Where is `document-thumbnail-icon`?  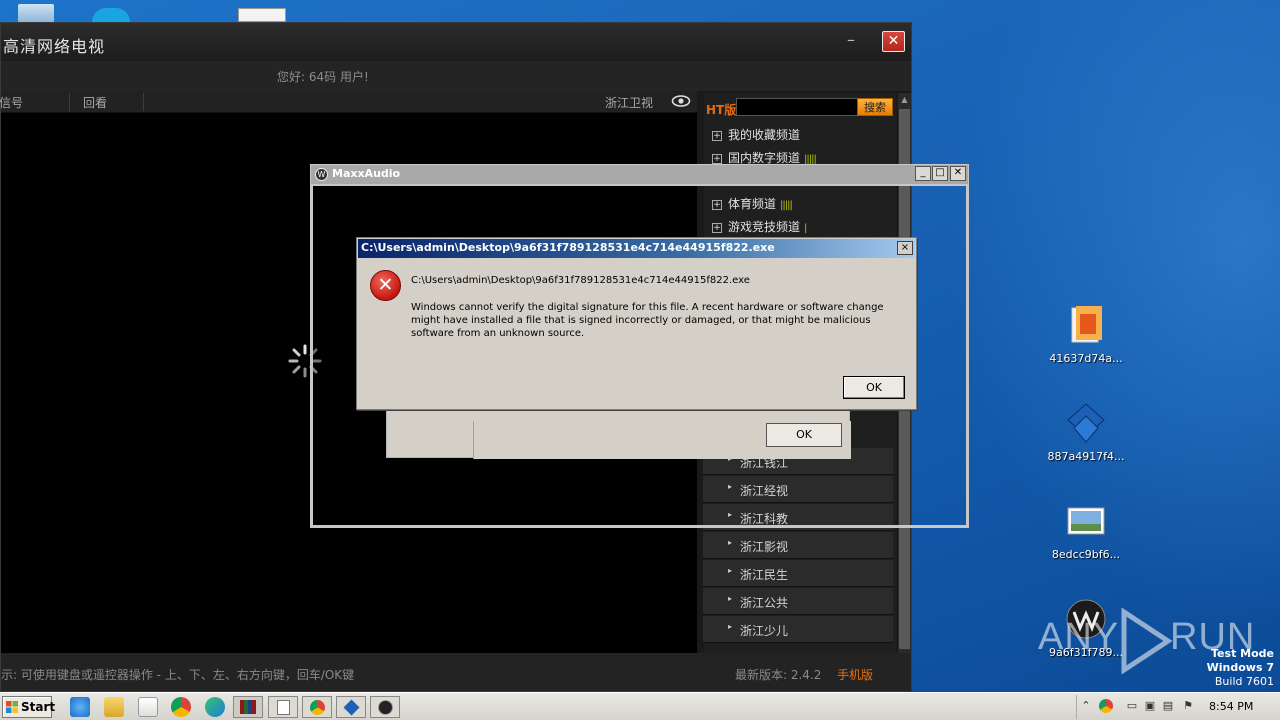
document-thumbnail-icon is located at coordinates (262, 15).